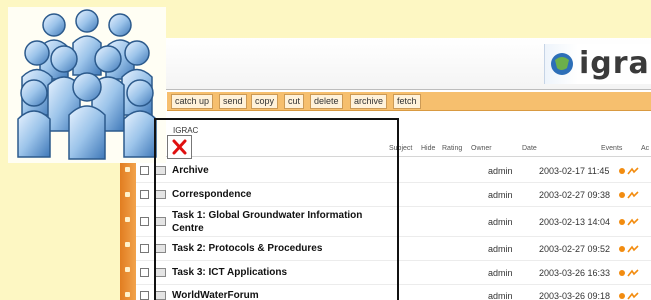 This screenshot has width=651, height=300. Describe the element at coordinates (481, 148) in the screenshot. I see `column-owner: Owner` at that location.